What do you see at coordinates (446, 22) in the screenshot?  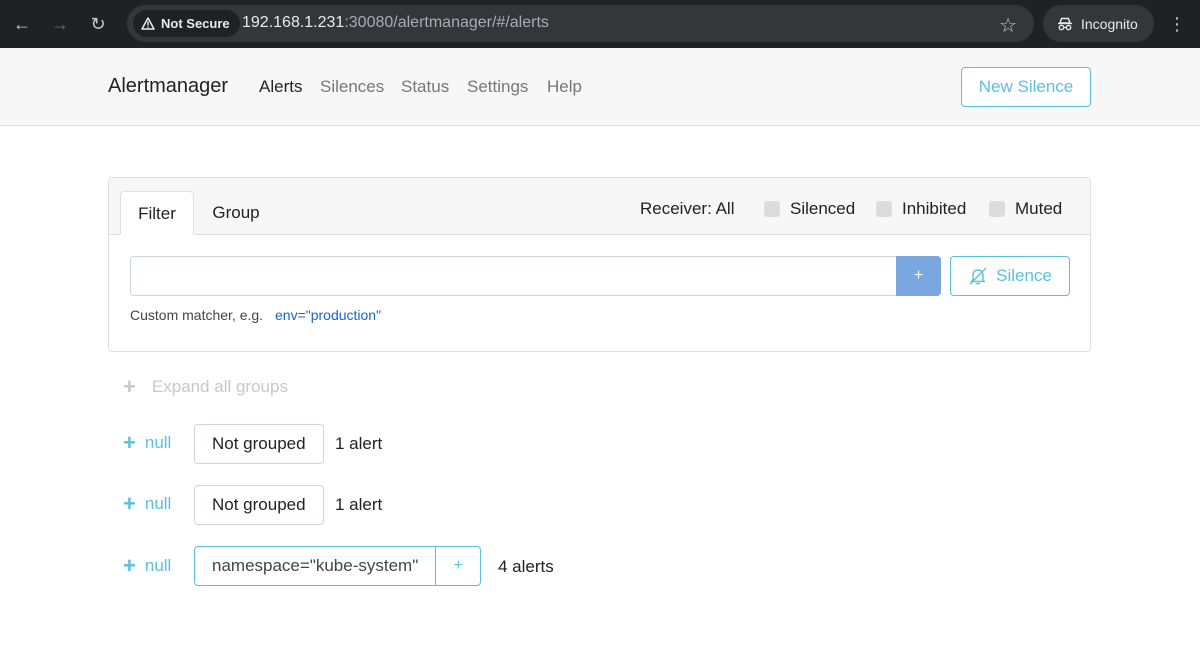 I see `url-path: :30080/alertmanager/#/alerts` at bounding box center [446, 22].